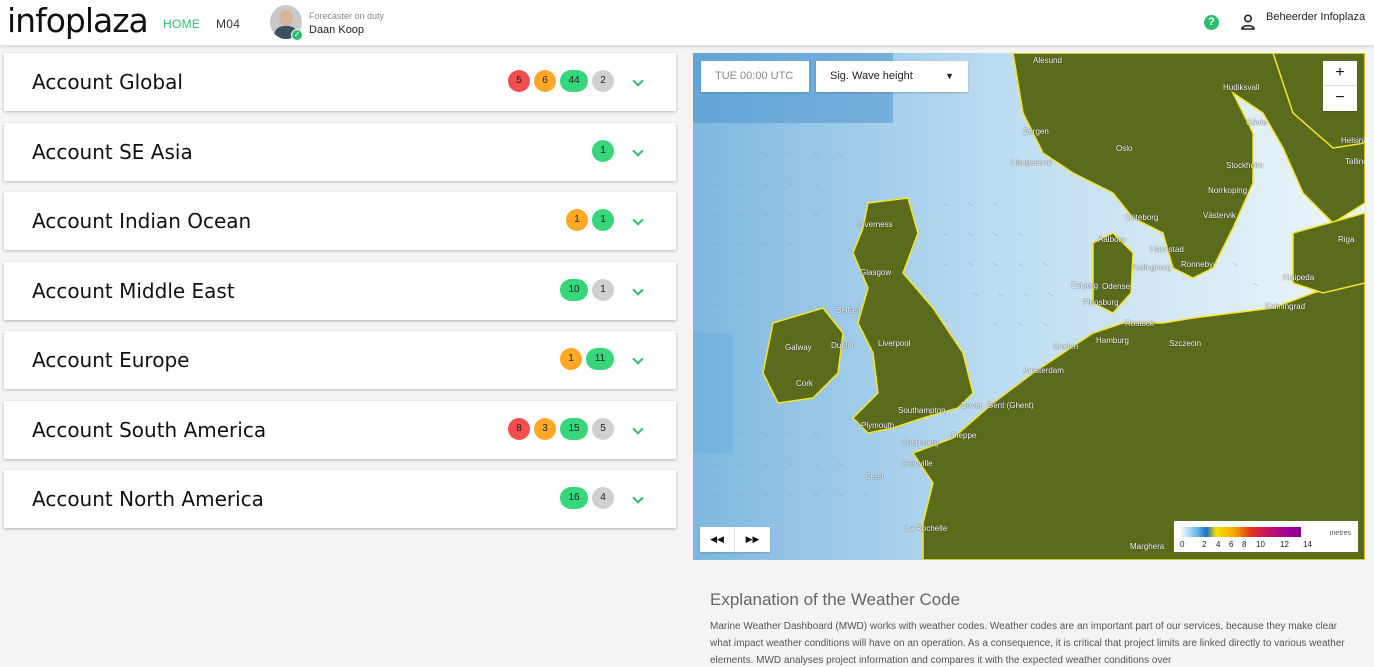 The width and height of the screenshot is (1374, 667). I want to click on zoom-control: + −, so click(1340, 86).